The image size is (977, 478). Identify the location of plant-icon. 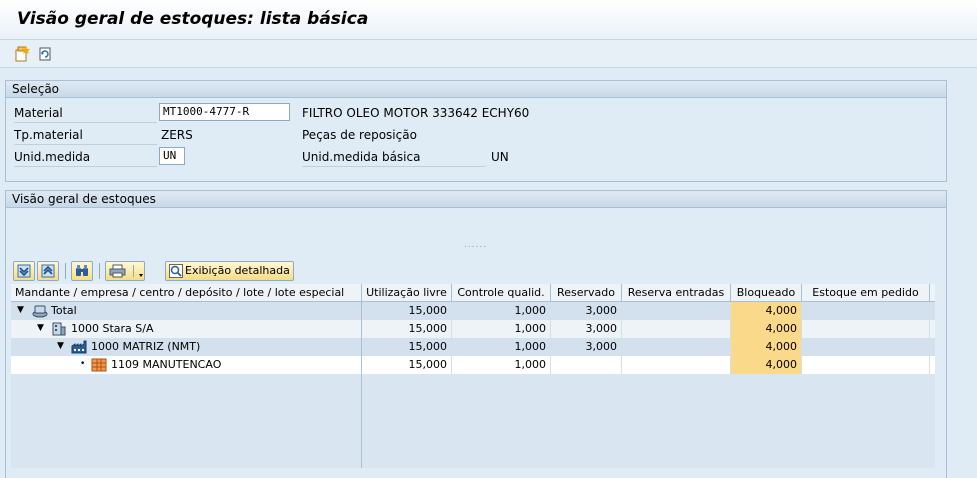
(79, 347).